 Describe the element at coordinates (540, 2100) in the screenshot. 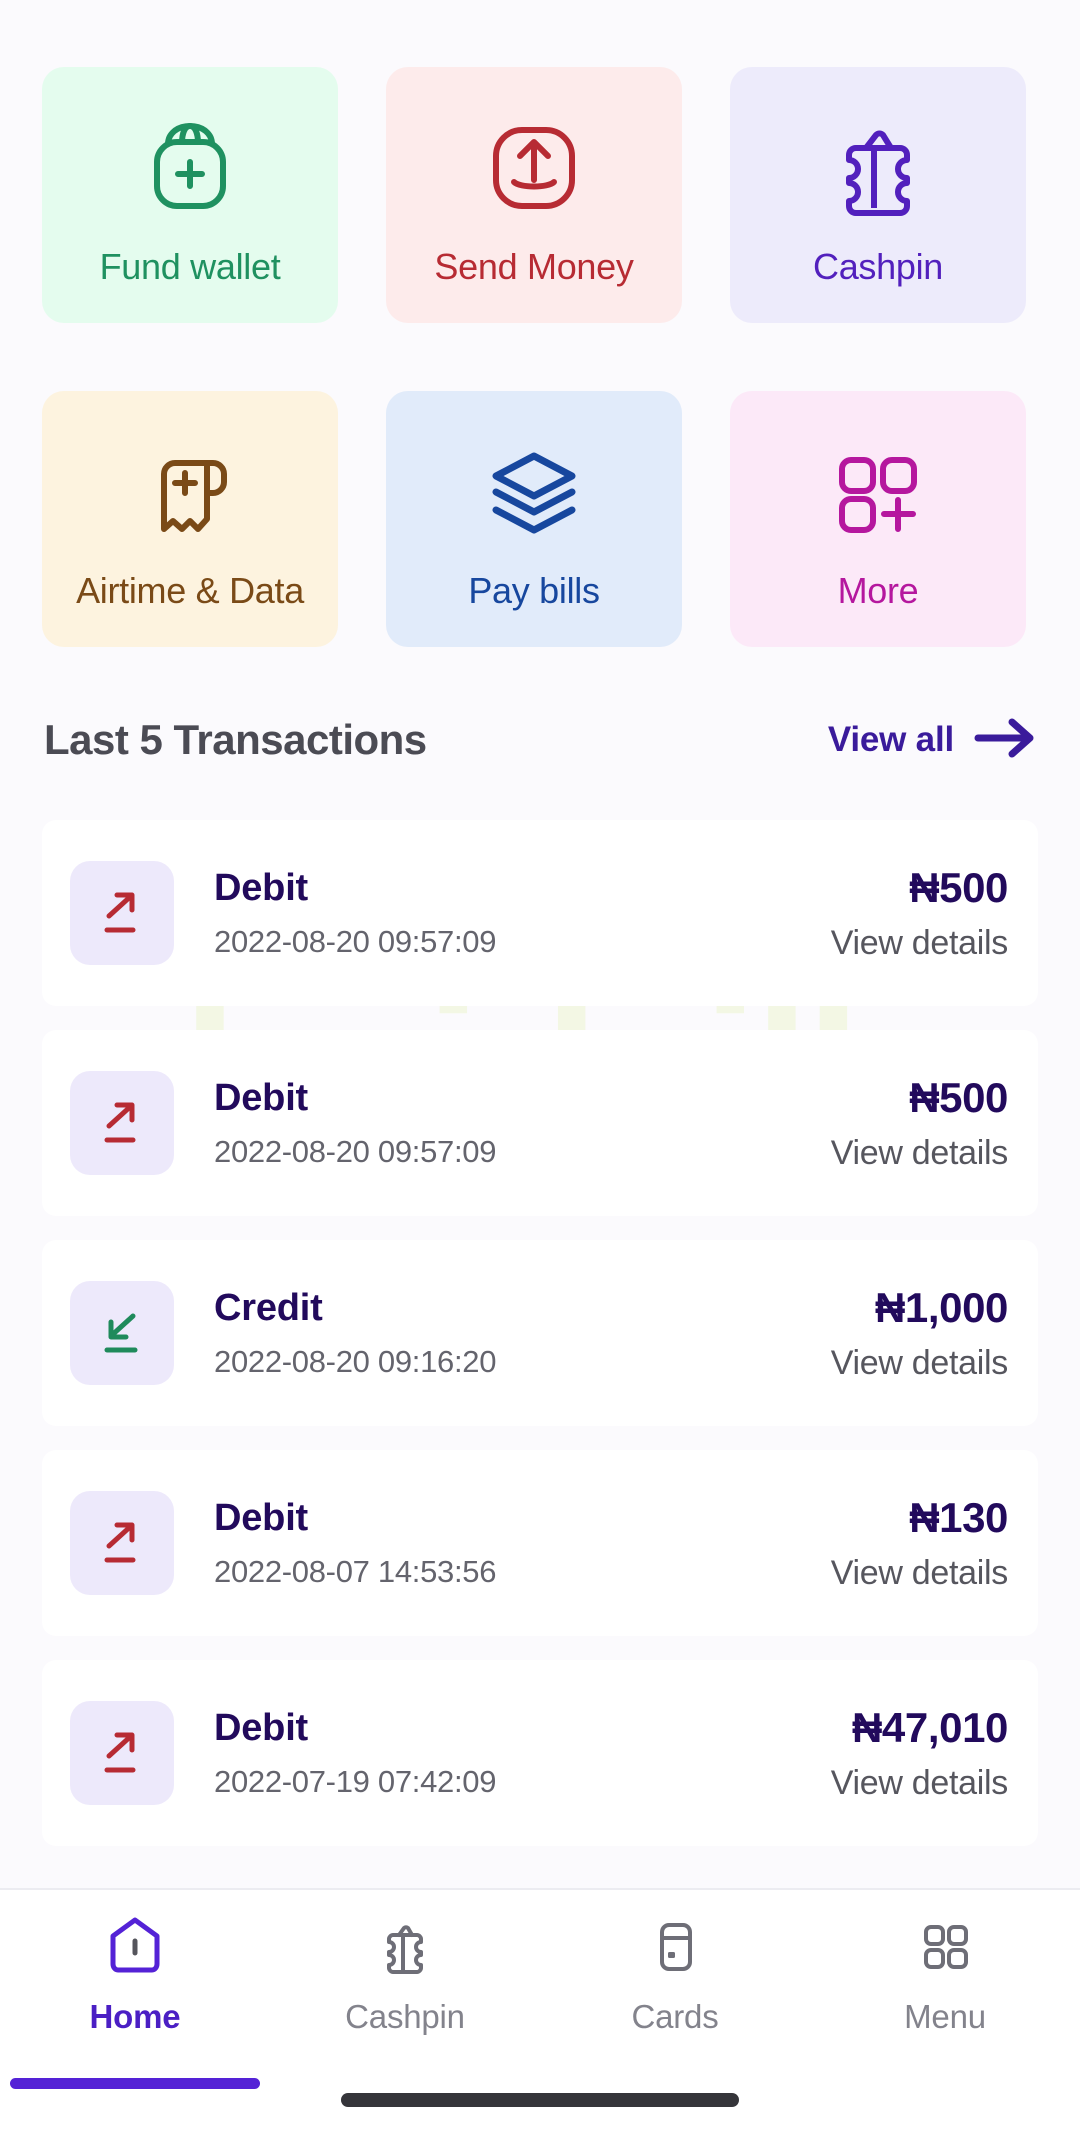

I see `home-indicator` at that location.